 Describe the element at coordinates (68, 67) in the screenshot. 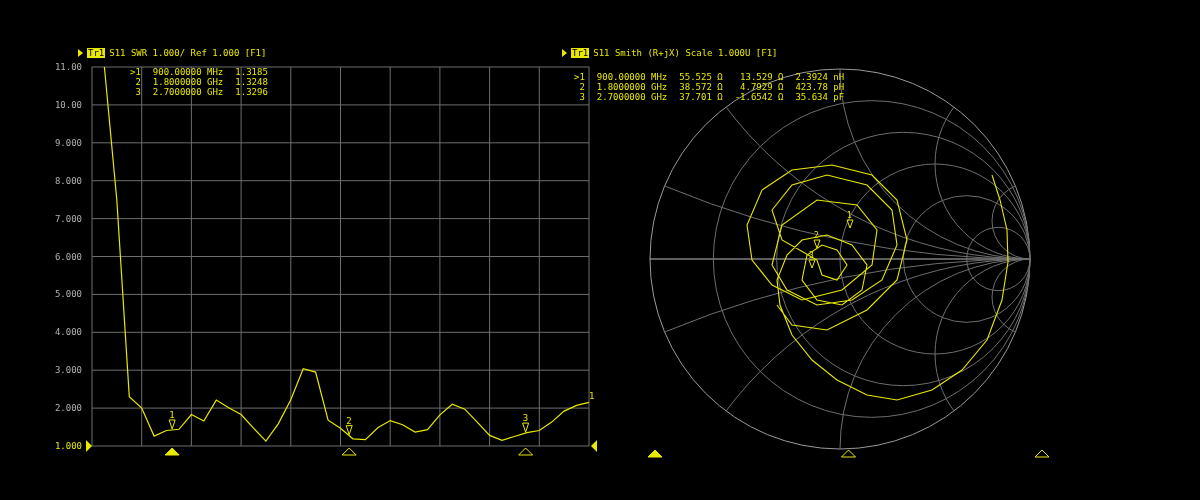

I see `axis-label: 11.00` at that location.